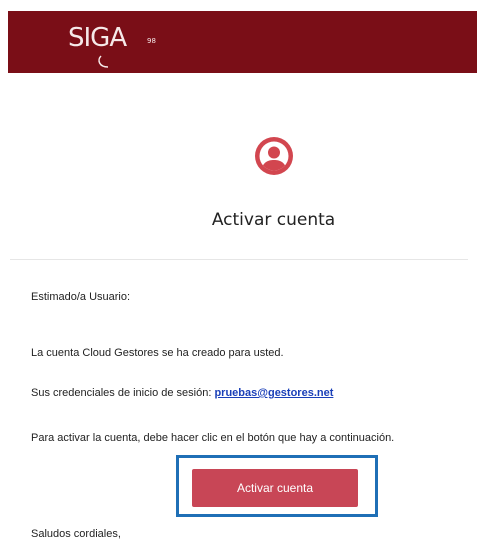  I want to click on user-circle-icon, so click(274, 156).